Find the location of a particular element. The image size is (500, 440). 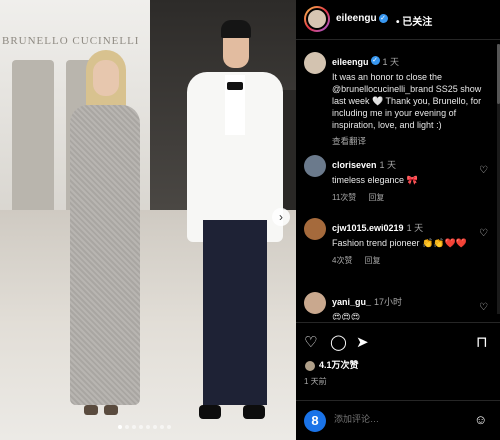

bookmark-icon: ⊓ is located at coordinates (482, 342).